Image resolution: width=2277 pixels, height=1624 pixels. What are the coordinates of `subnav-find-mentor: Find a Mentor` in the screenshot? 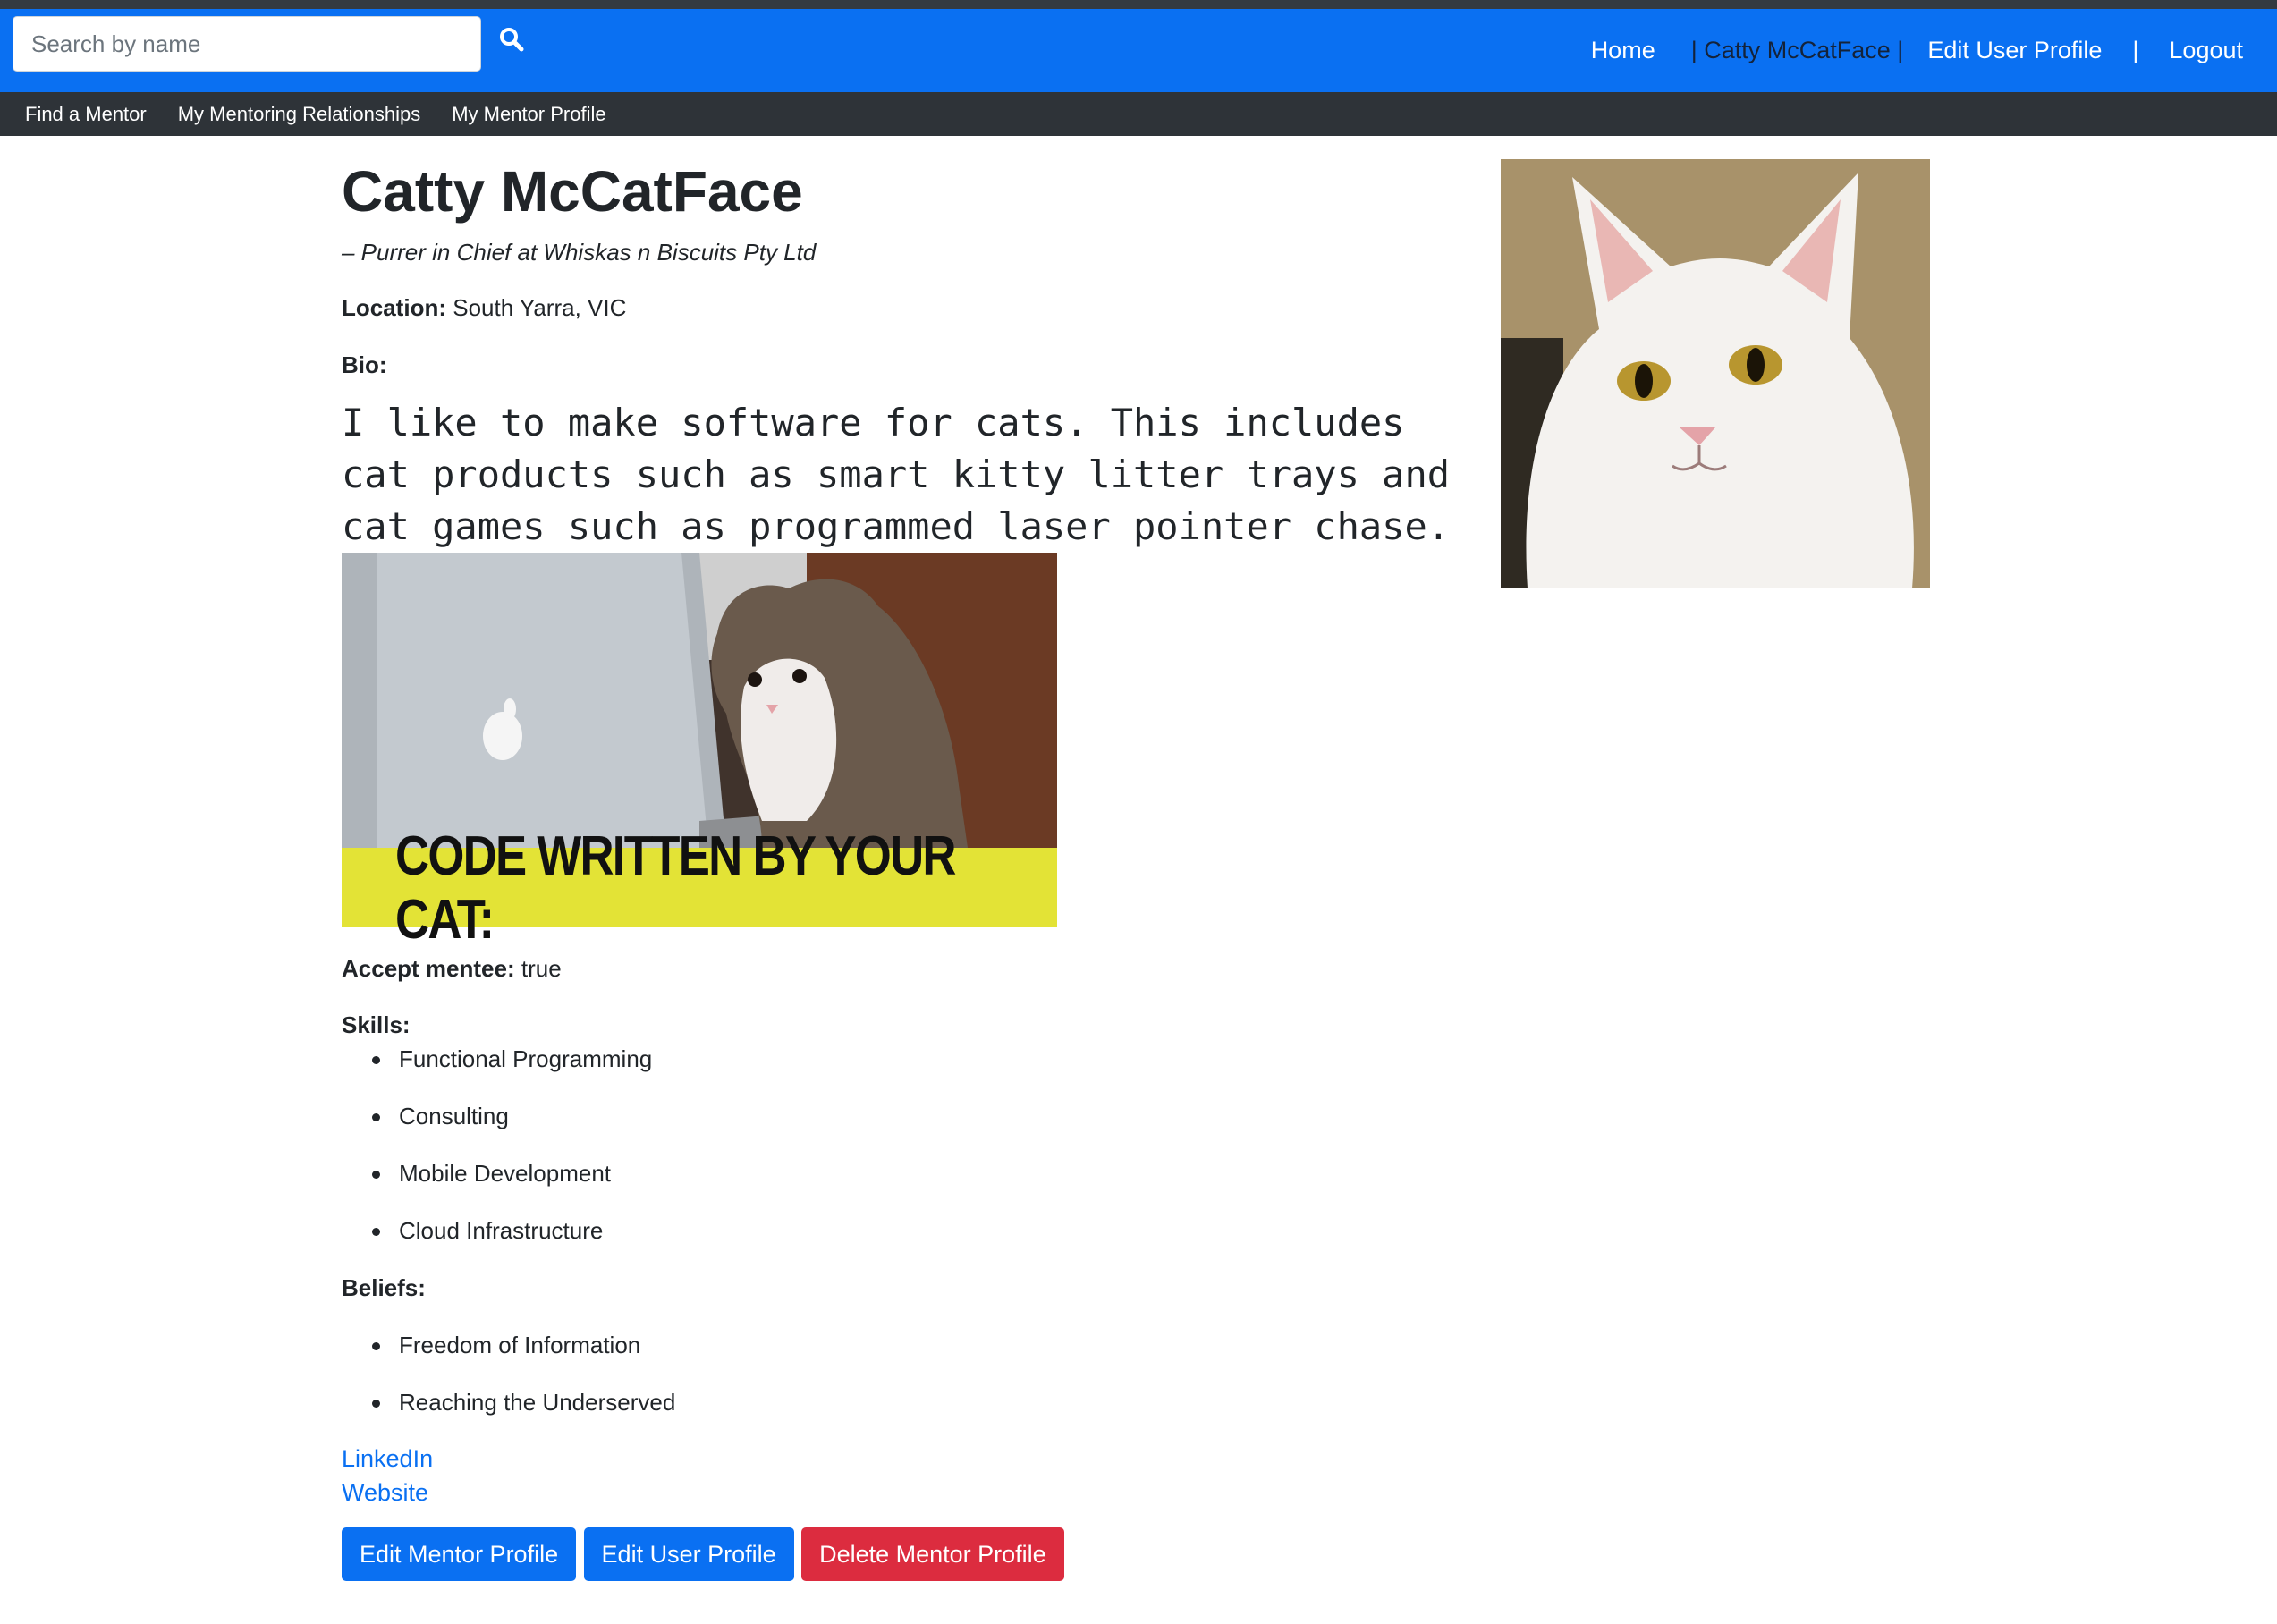 It's located at (86, 114).